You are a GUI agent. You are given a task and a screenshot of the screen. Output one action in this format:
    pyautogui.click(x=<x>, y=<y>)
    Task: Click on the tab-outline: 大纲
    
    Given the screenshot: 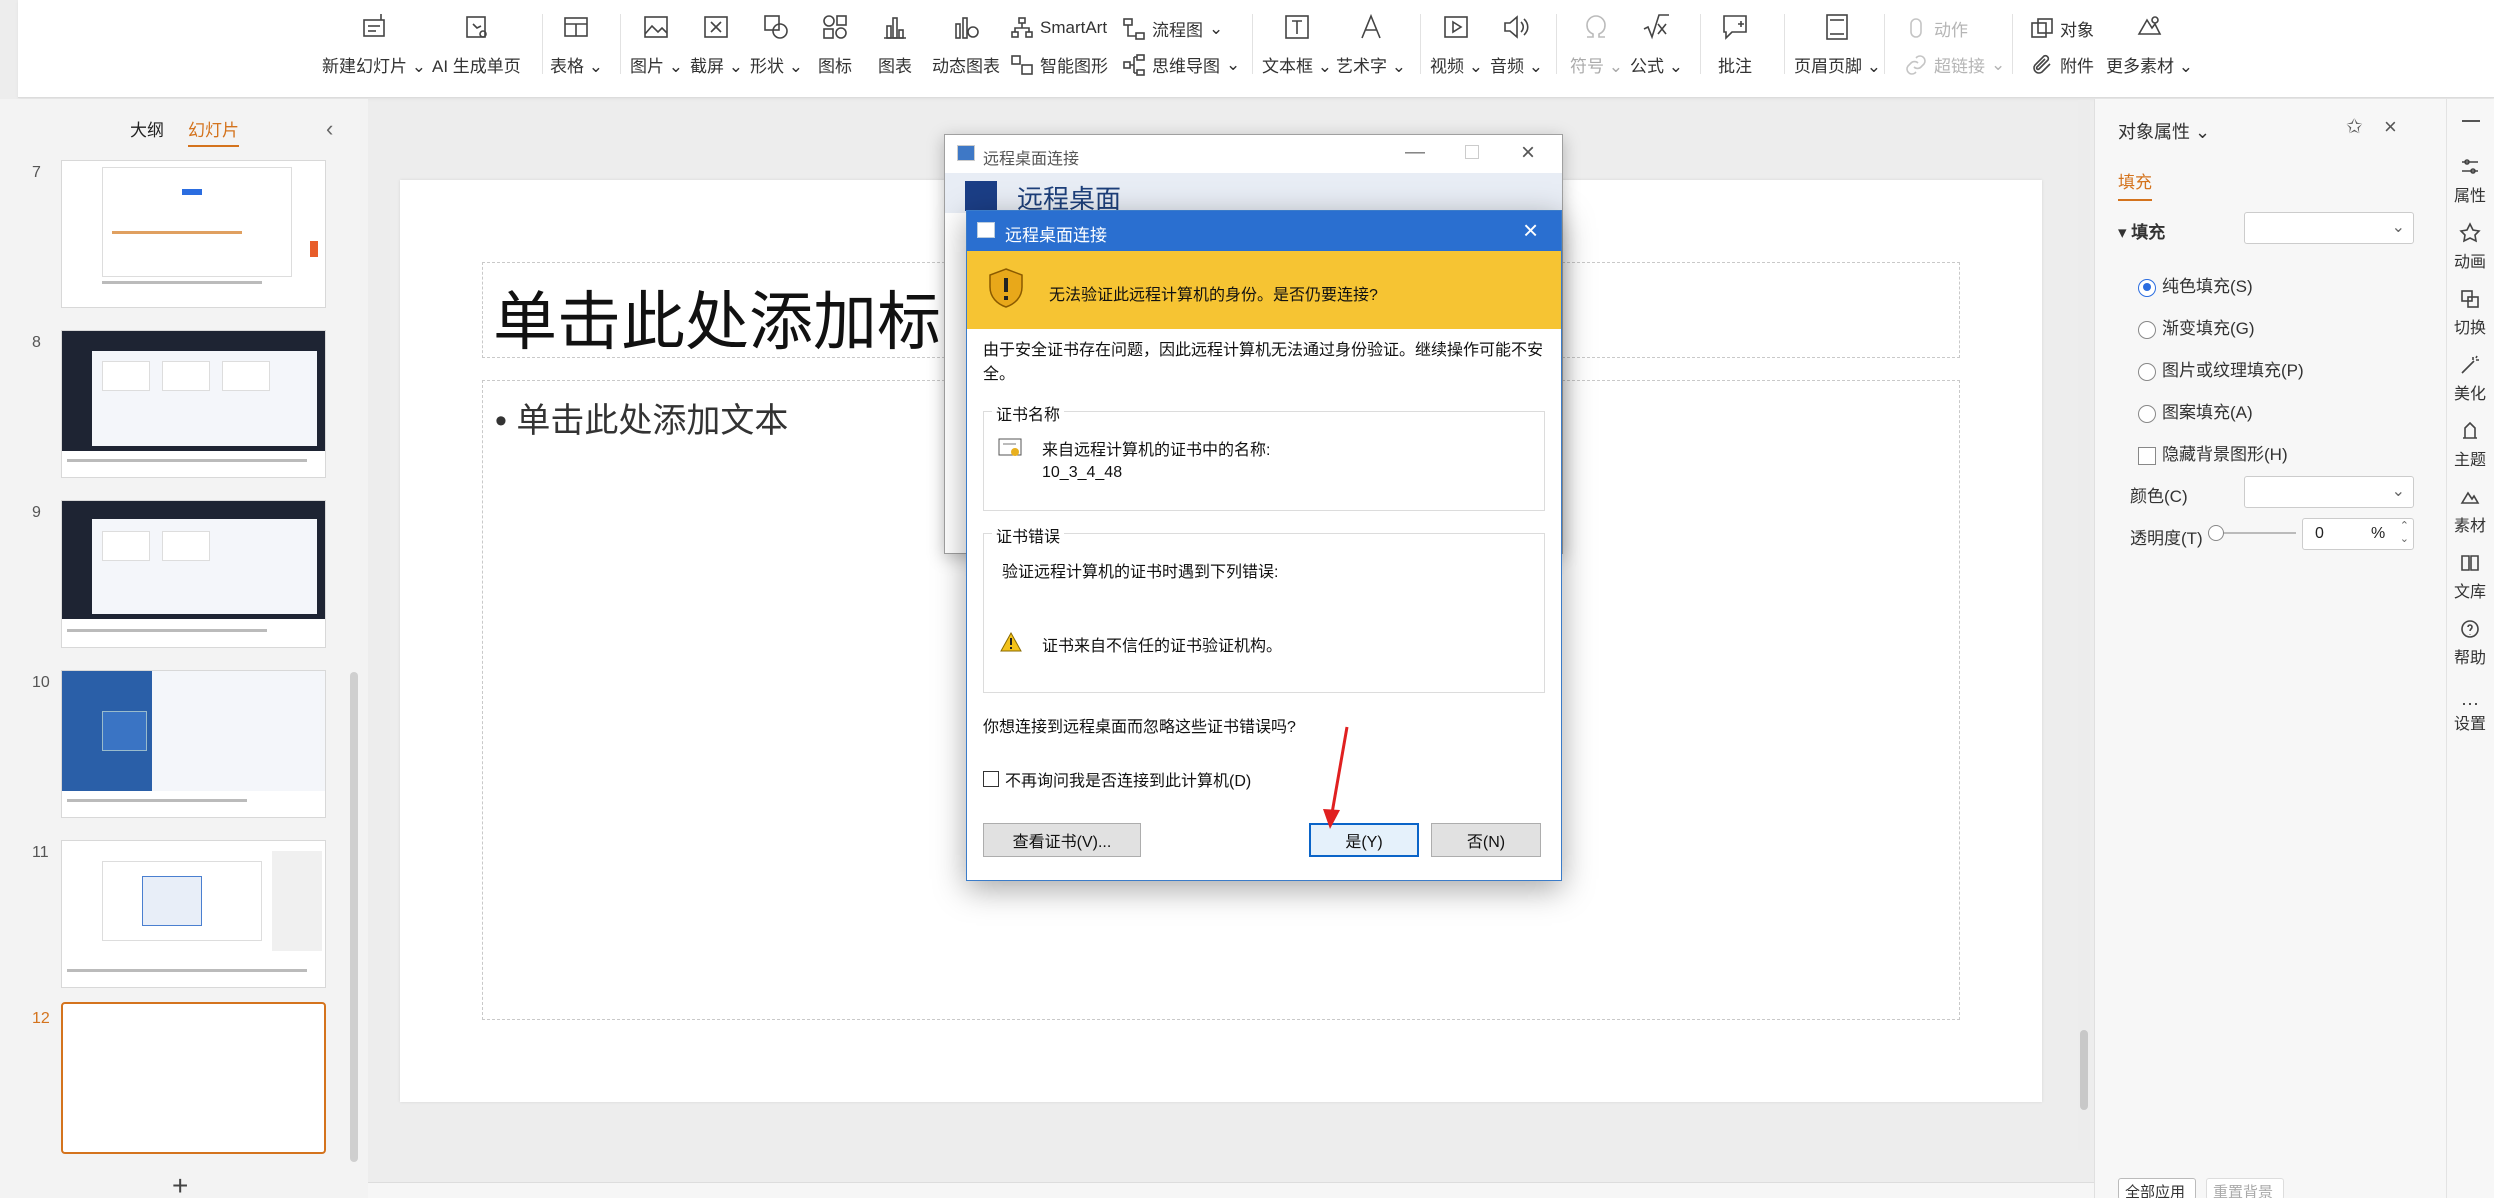 What is the action you would take?
    pyautogui.click(x=147, y=131)
    